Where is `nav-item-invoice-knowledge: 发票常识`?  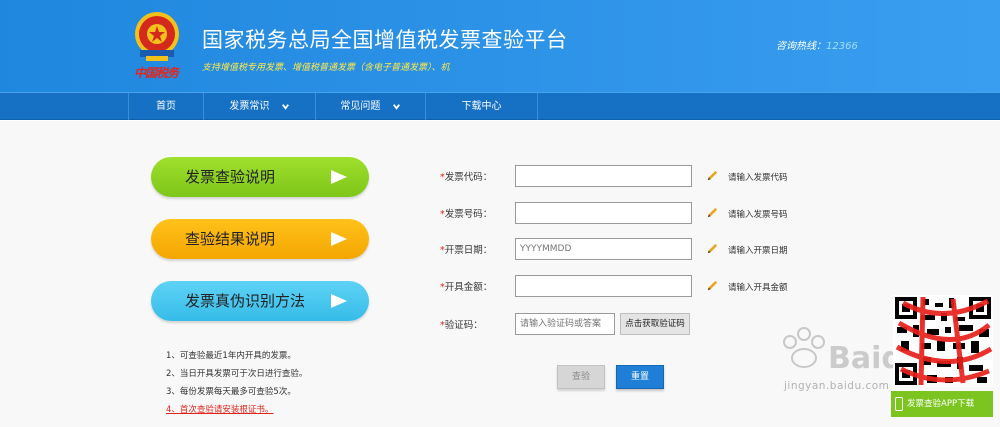
nav-item-invoice-knowledge: 发票常识 is located at coordinates (260, 106).